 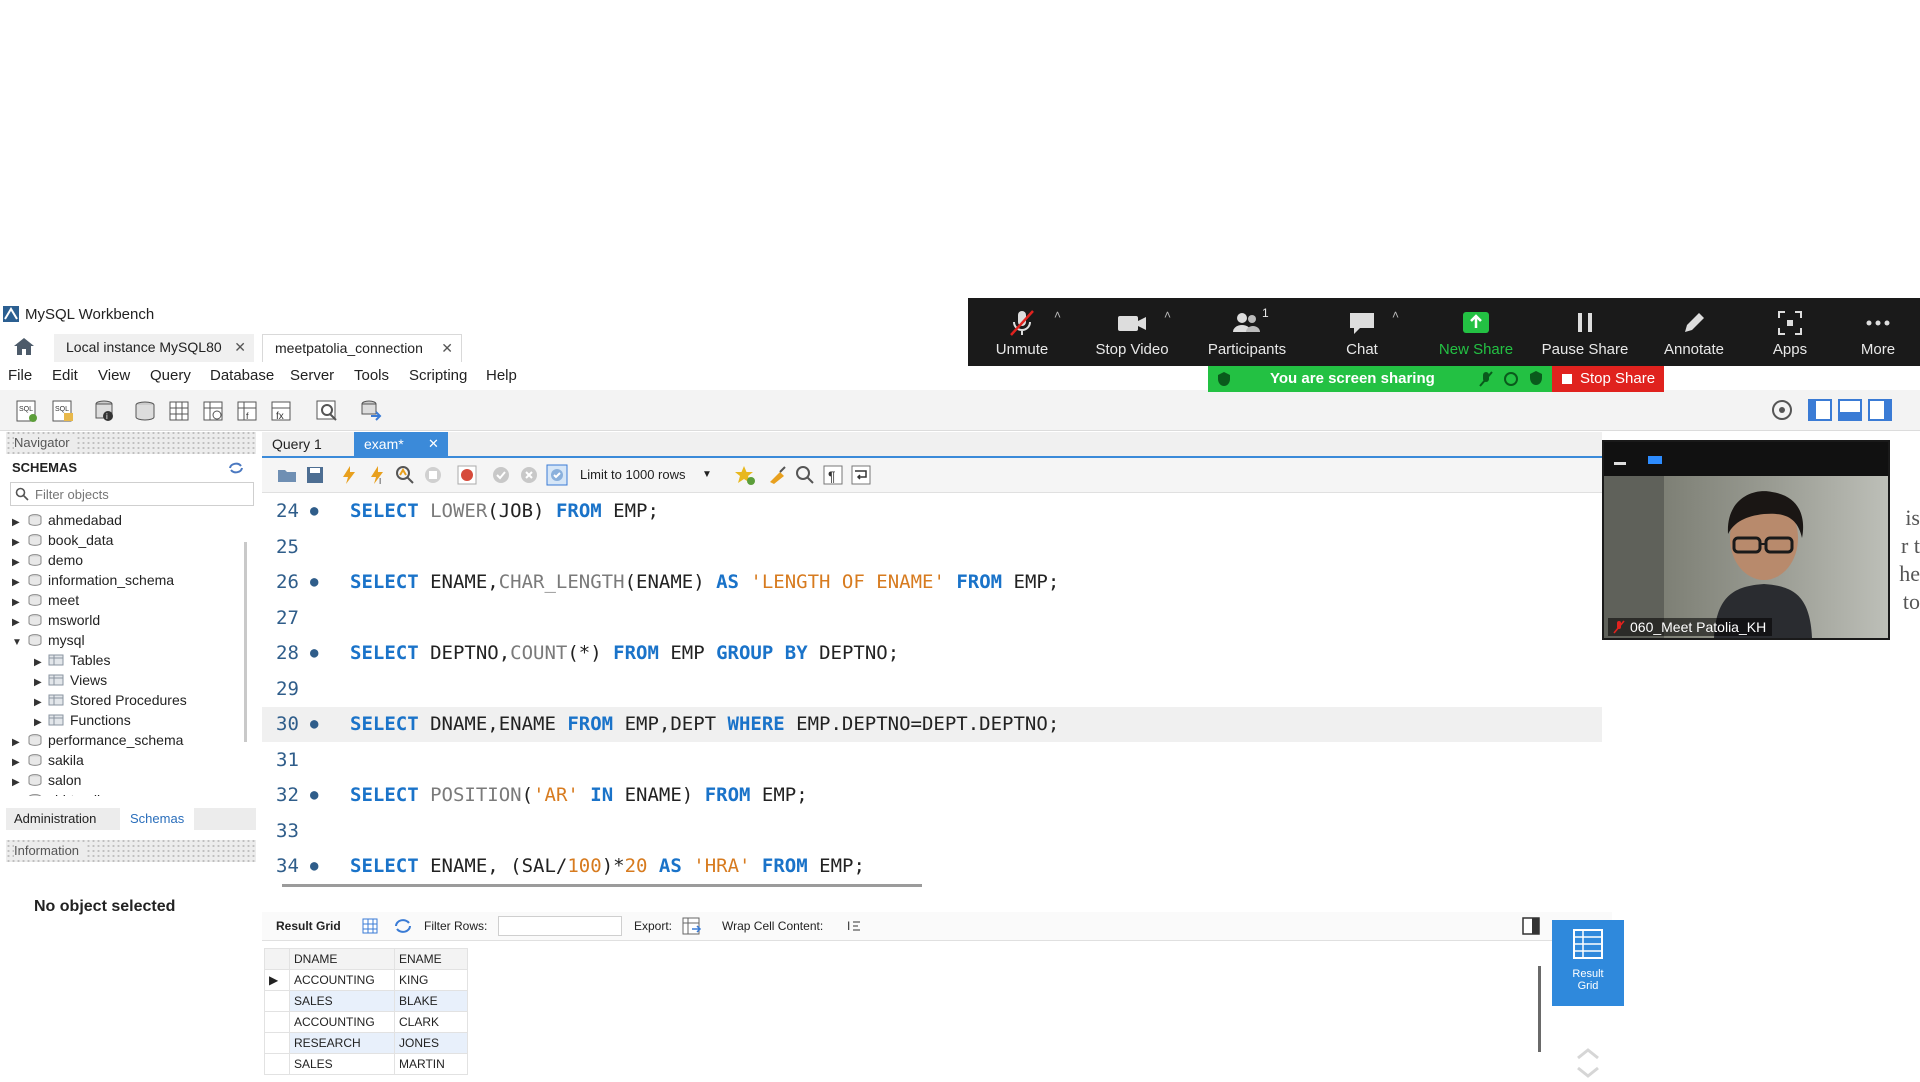 What do you see at coordinates (833, 475) in the screenshot?
I see `invisible-characters-icon: ¶` at bounding box center [833, 475].